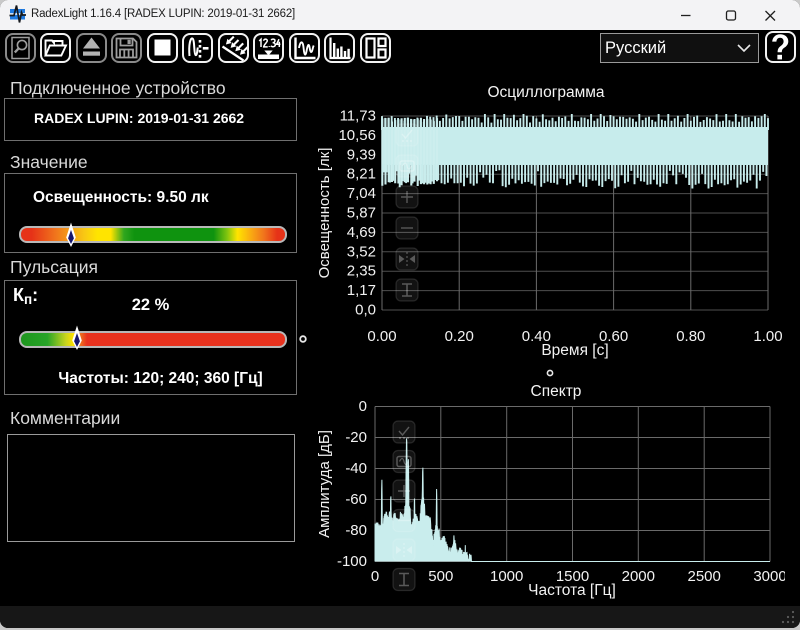 The width and height of the screenshot is (800, 630). I want to click on svg-text: 1000, so click(506, 576).